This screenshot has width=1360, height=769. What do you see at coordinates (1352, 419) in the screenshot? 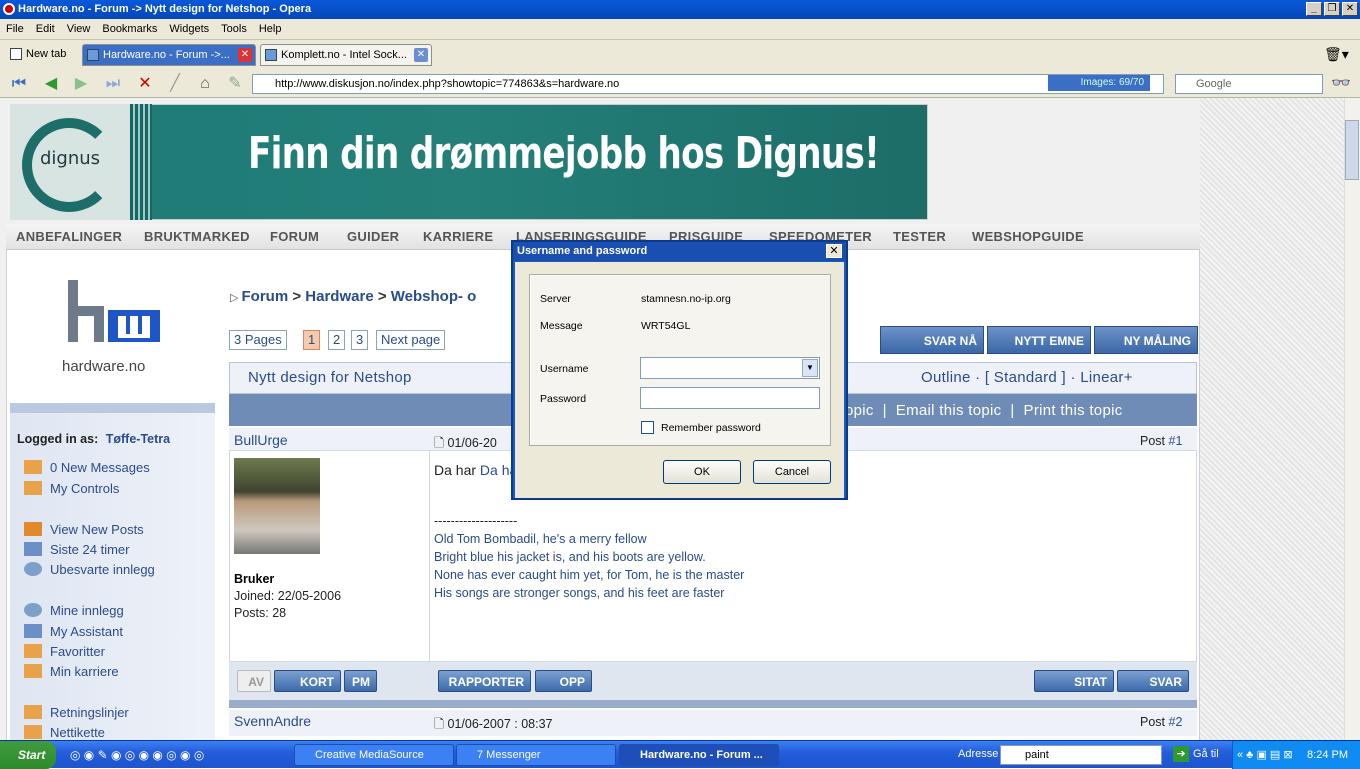
I see `vertical-scrollbar` at bounding box center [1352, 419].